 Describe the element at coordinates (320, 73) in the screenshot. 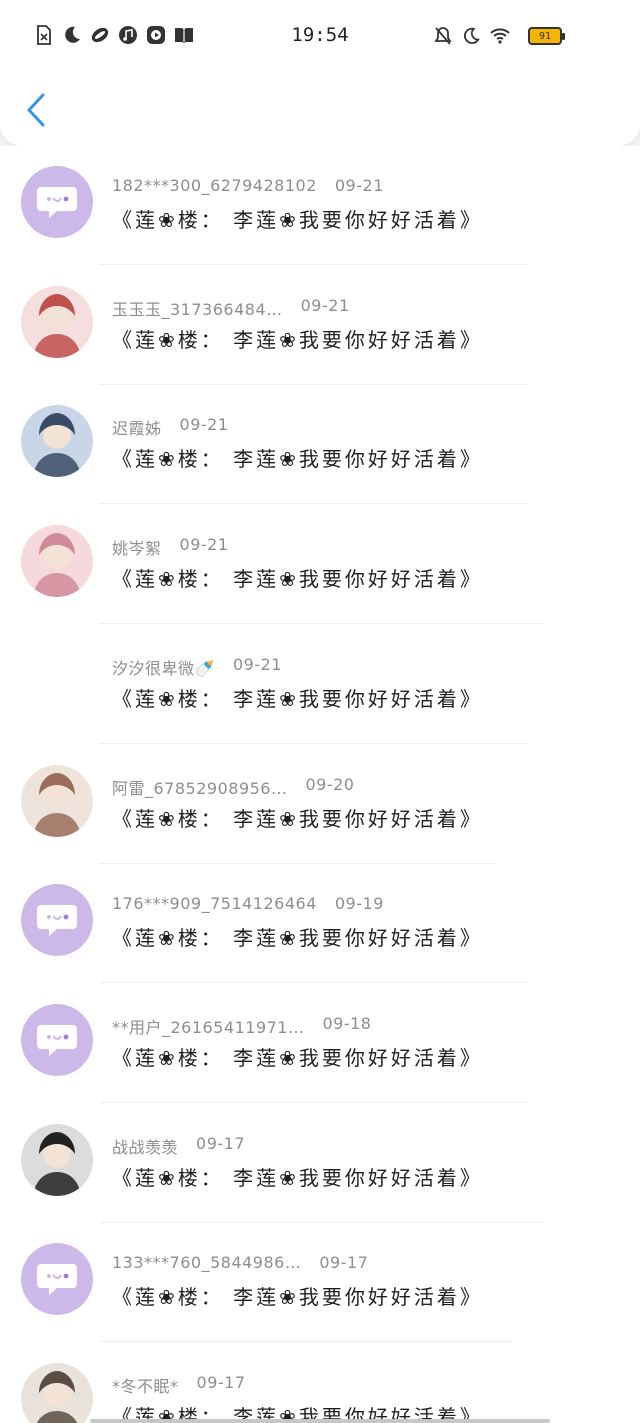

I see `top-bar: 19:54 91` at that location.